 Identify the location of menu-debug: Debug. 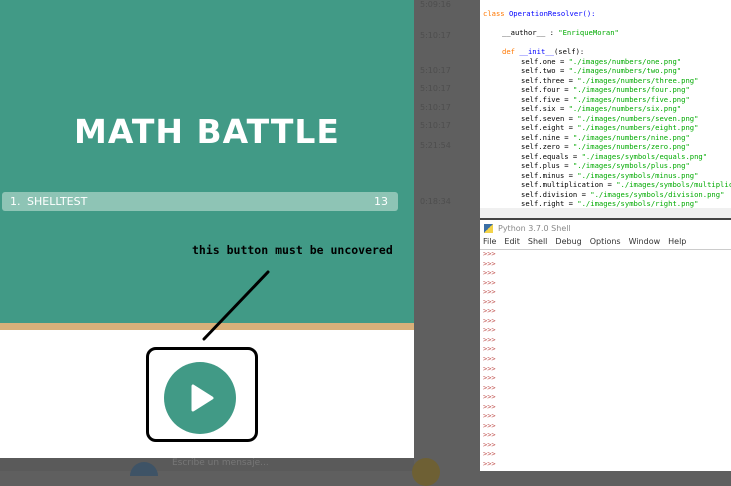
(568, 243).